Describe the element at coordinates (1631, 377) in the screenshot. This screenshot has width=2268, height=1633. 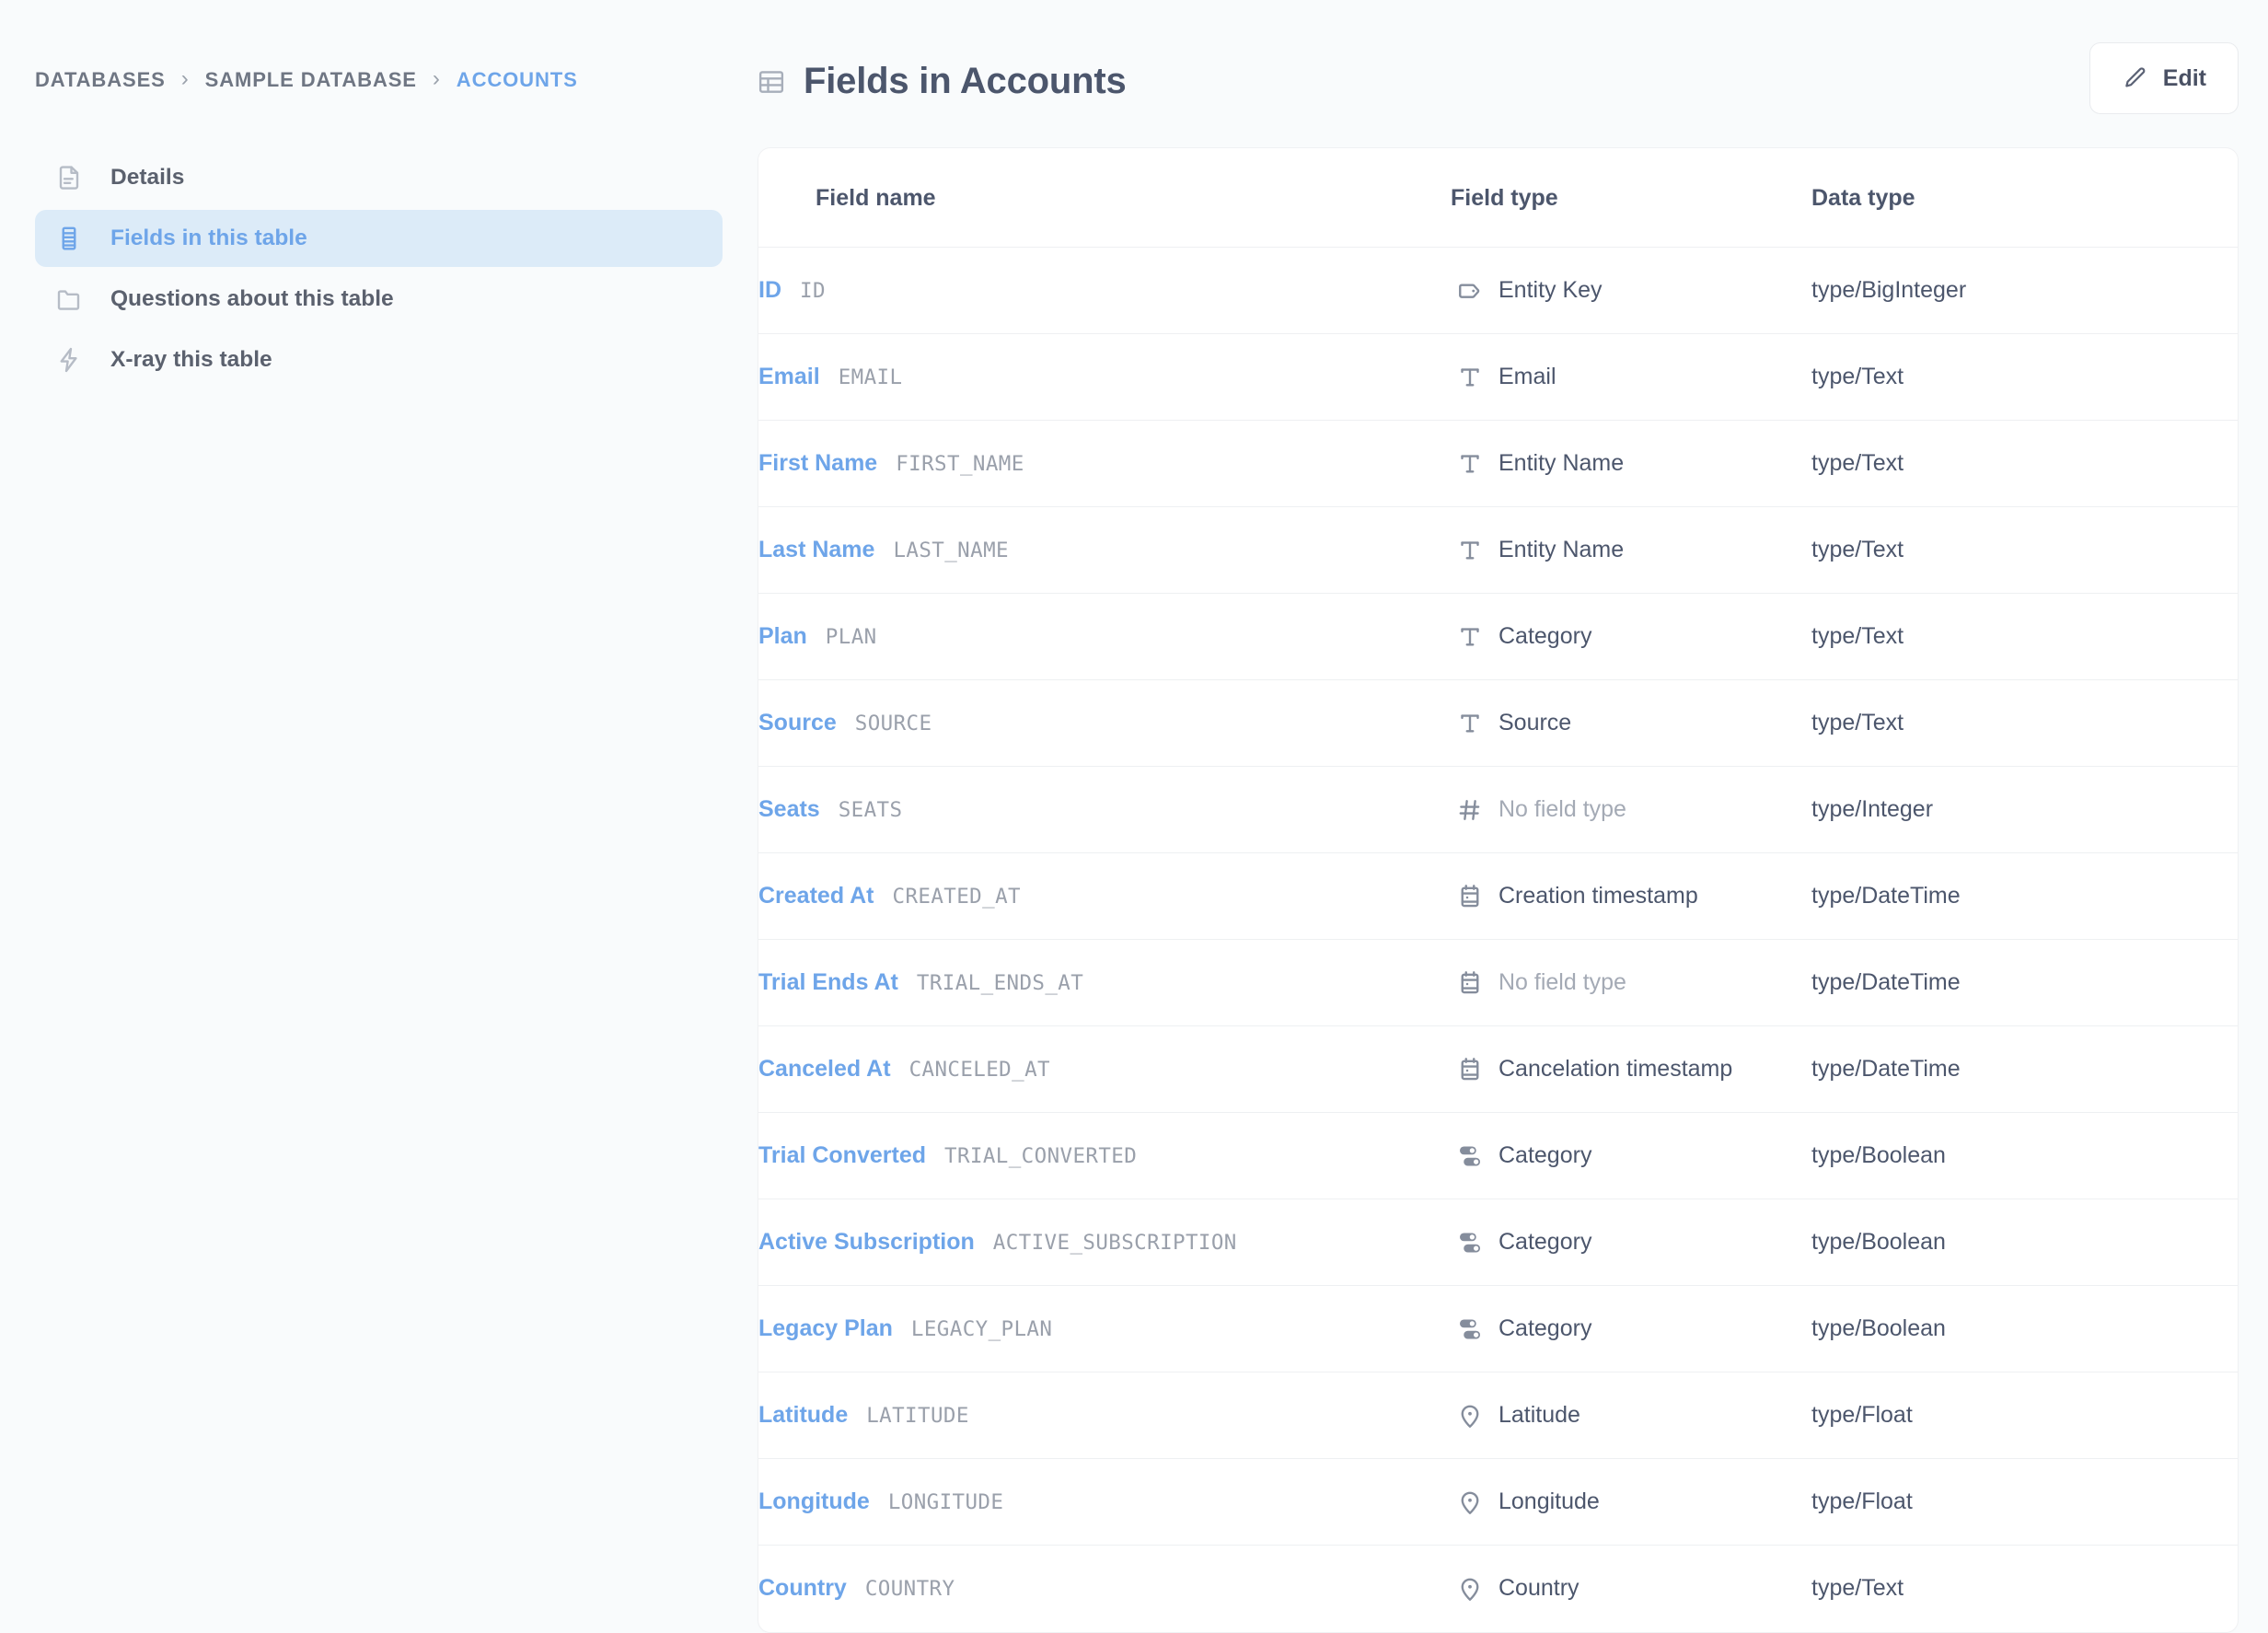
I see `field-type-wrap: Email` at that location.